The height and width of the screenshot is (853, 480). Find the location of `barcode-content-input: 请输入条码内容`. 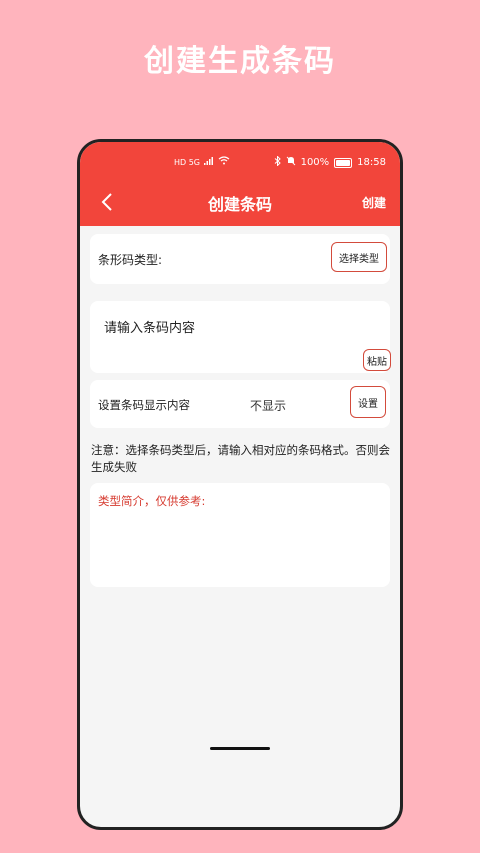

barcode-content-input: 请输入条码内容 is located at coordinates (149, 326).